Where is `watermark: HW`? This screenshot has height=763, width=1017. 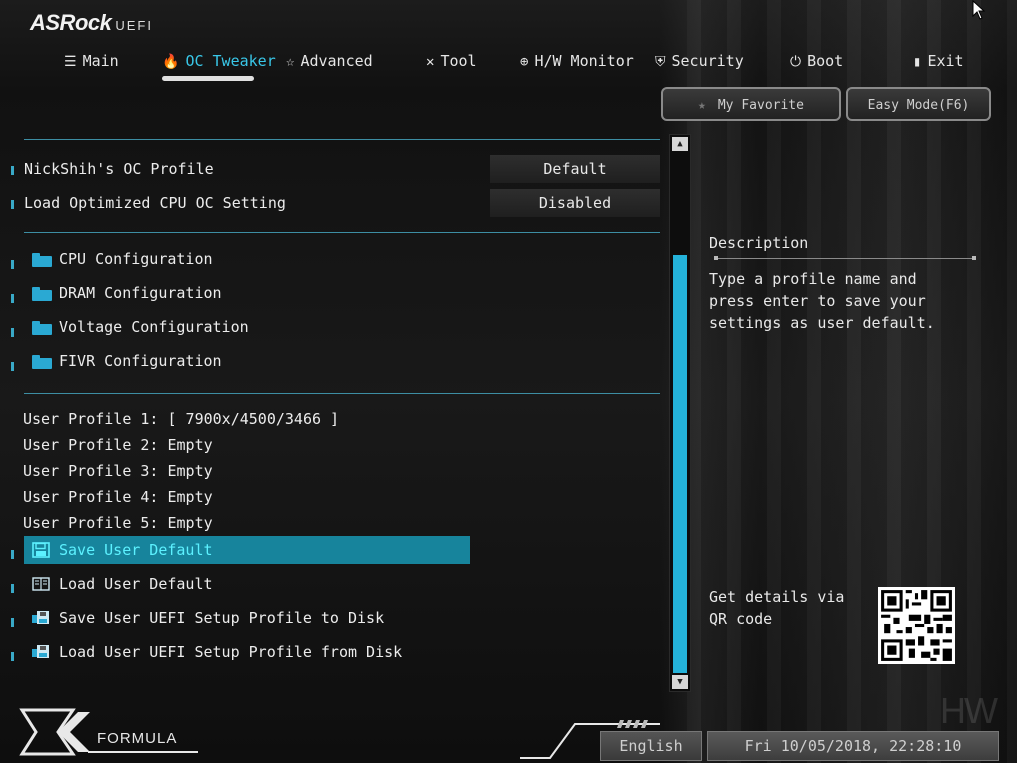 watermark: HW is located at coordinates (969, 710).